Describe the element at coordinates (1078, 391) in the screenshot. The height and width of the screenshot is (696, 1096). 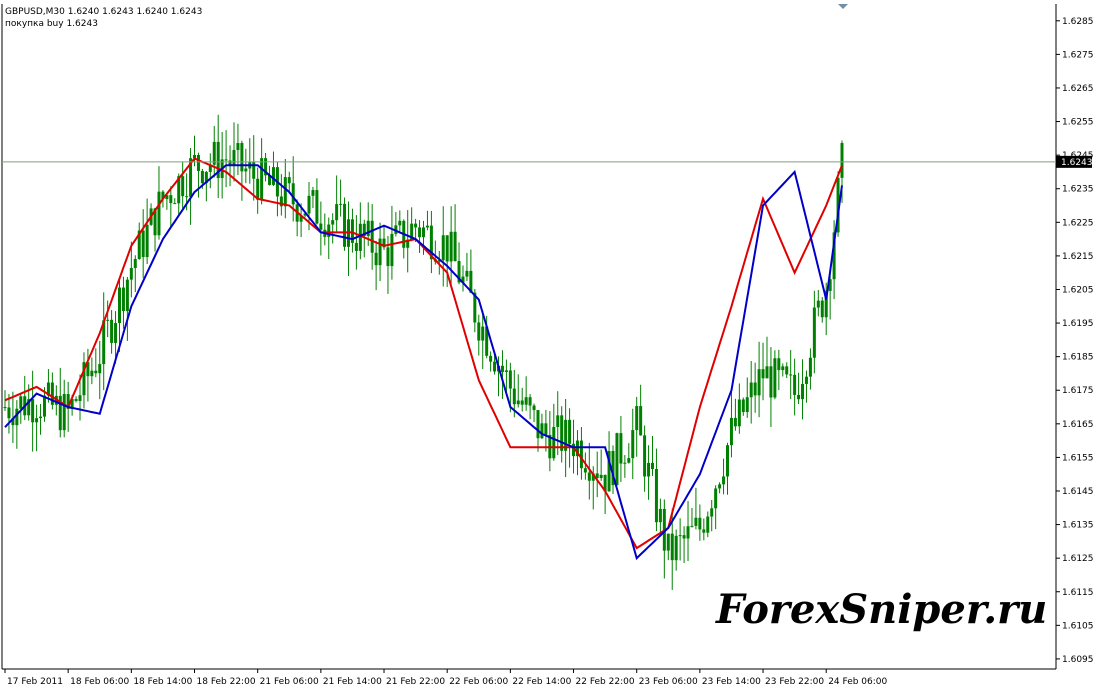
I see `y-tick-label: 1.6175` at that location.